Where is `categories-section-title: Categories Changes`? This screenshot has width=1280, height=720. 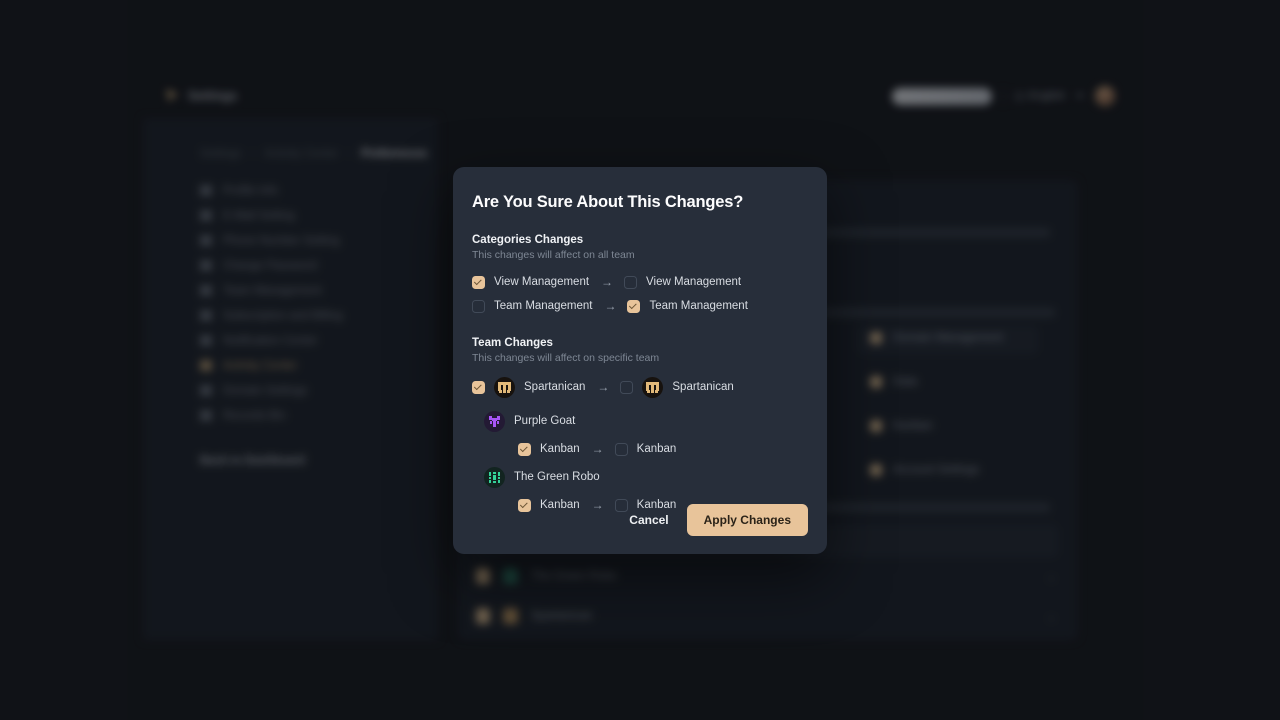 categories-section-title: Categories Changes is located at coordinates (528, 240).